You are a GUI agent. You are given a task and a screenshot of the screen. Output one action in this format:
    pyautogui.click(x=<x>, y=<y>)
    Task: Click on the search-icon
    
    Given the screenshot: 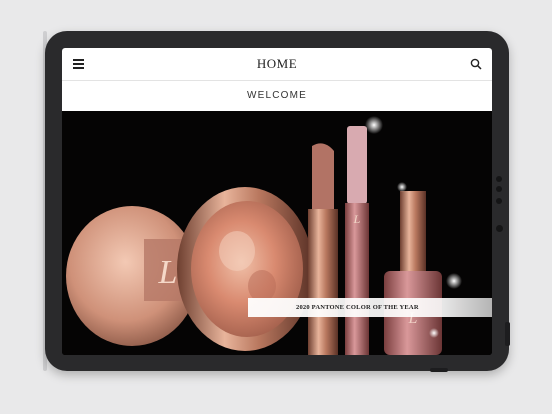 What is the action you would take?
    pyautogui.click(x=476, y=64)
    